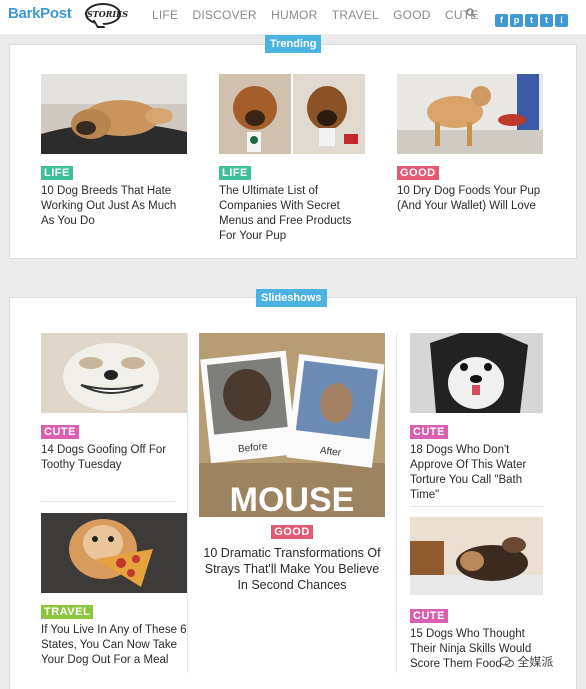 The width and height of the screenshot is (586, 689). What do you see at coordinates (471, 13) in the screenshot?
I see `search-icon` at bounding box center [471, 13].